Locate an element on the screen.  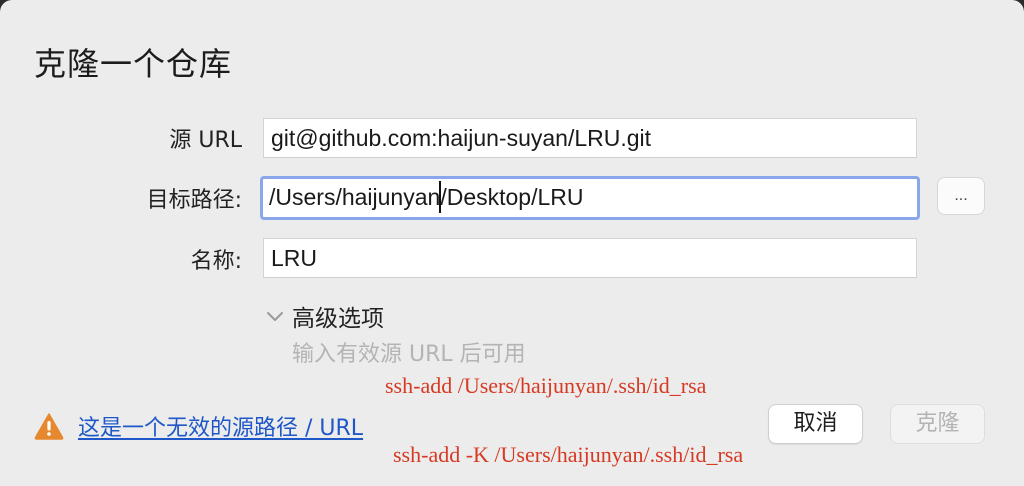
source-url-input: git@github.com:haijun-suyan/LRU.git is located at coordinates (590, 138).